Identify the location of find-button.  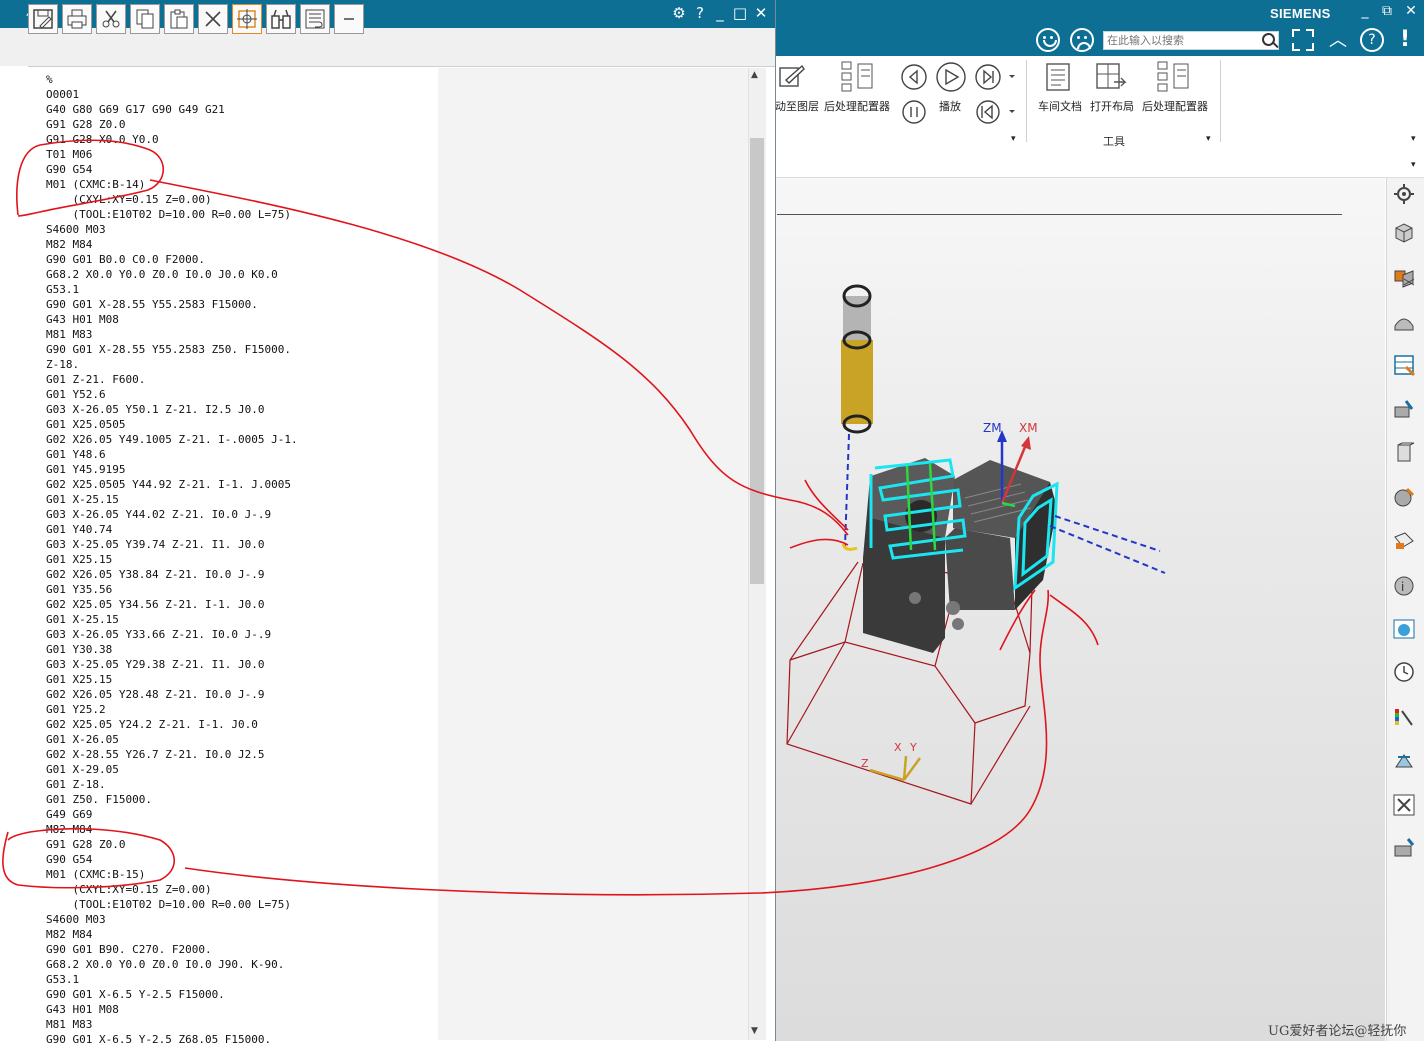
(281, 19).